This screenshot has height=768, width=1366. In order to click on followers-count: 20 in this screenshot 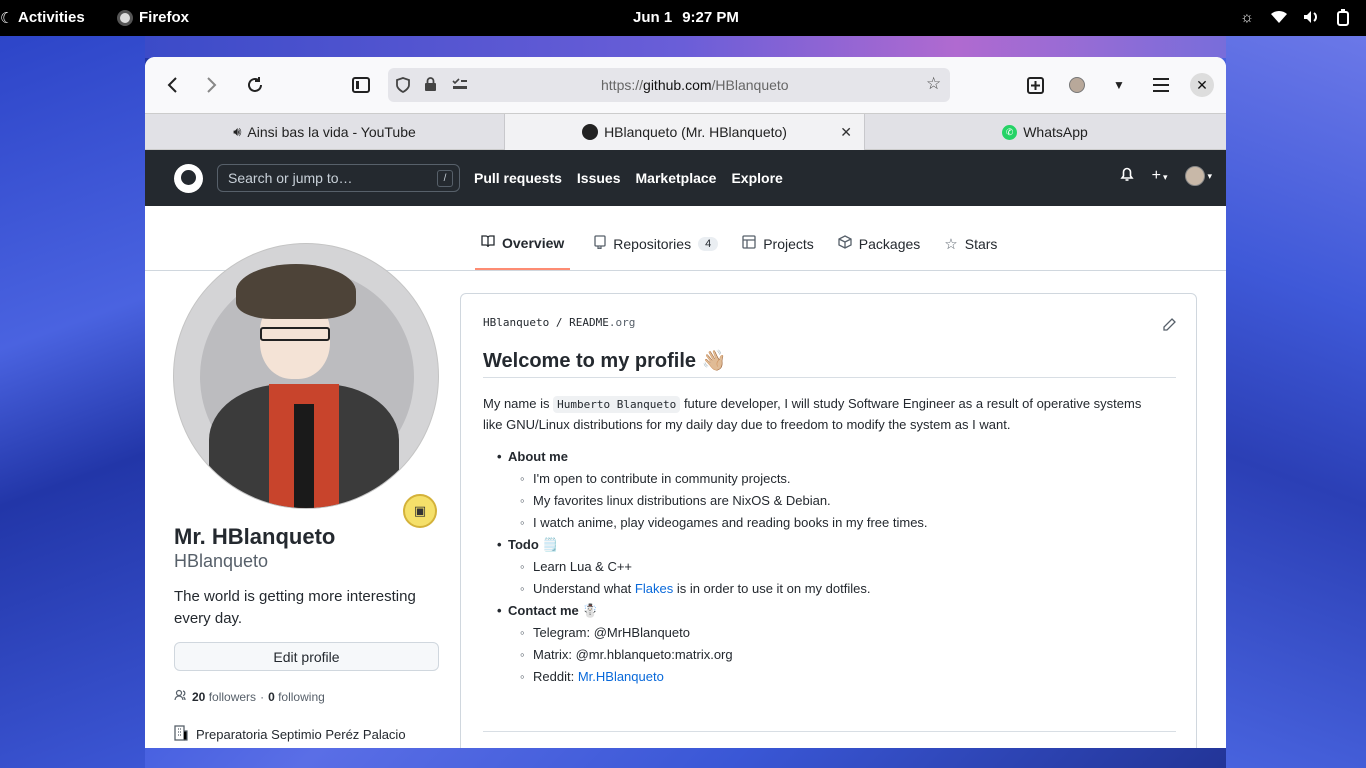, I will do `click(199, 696)`.